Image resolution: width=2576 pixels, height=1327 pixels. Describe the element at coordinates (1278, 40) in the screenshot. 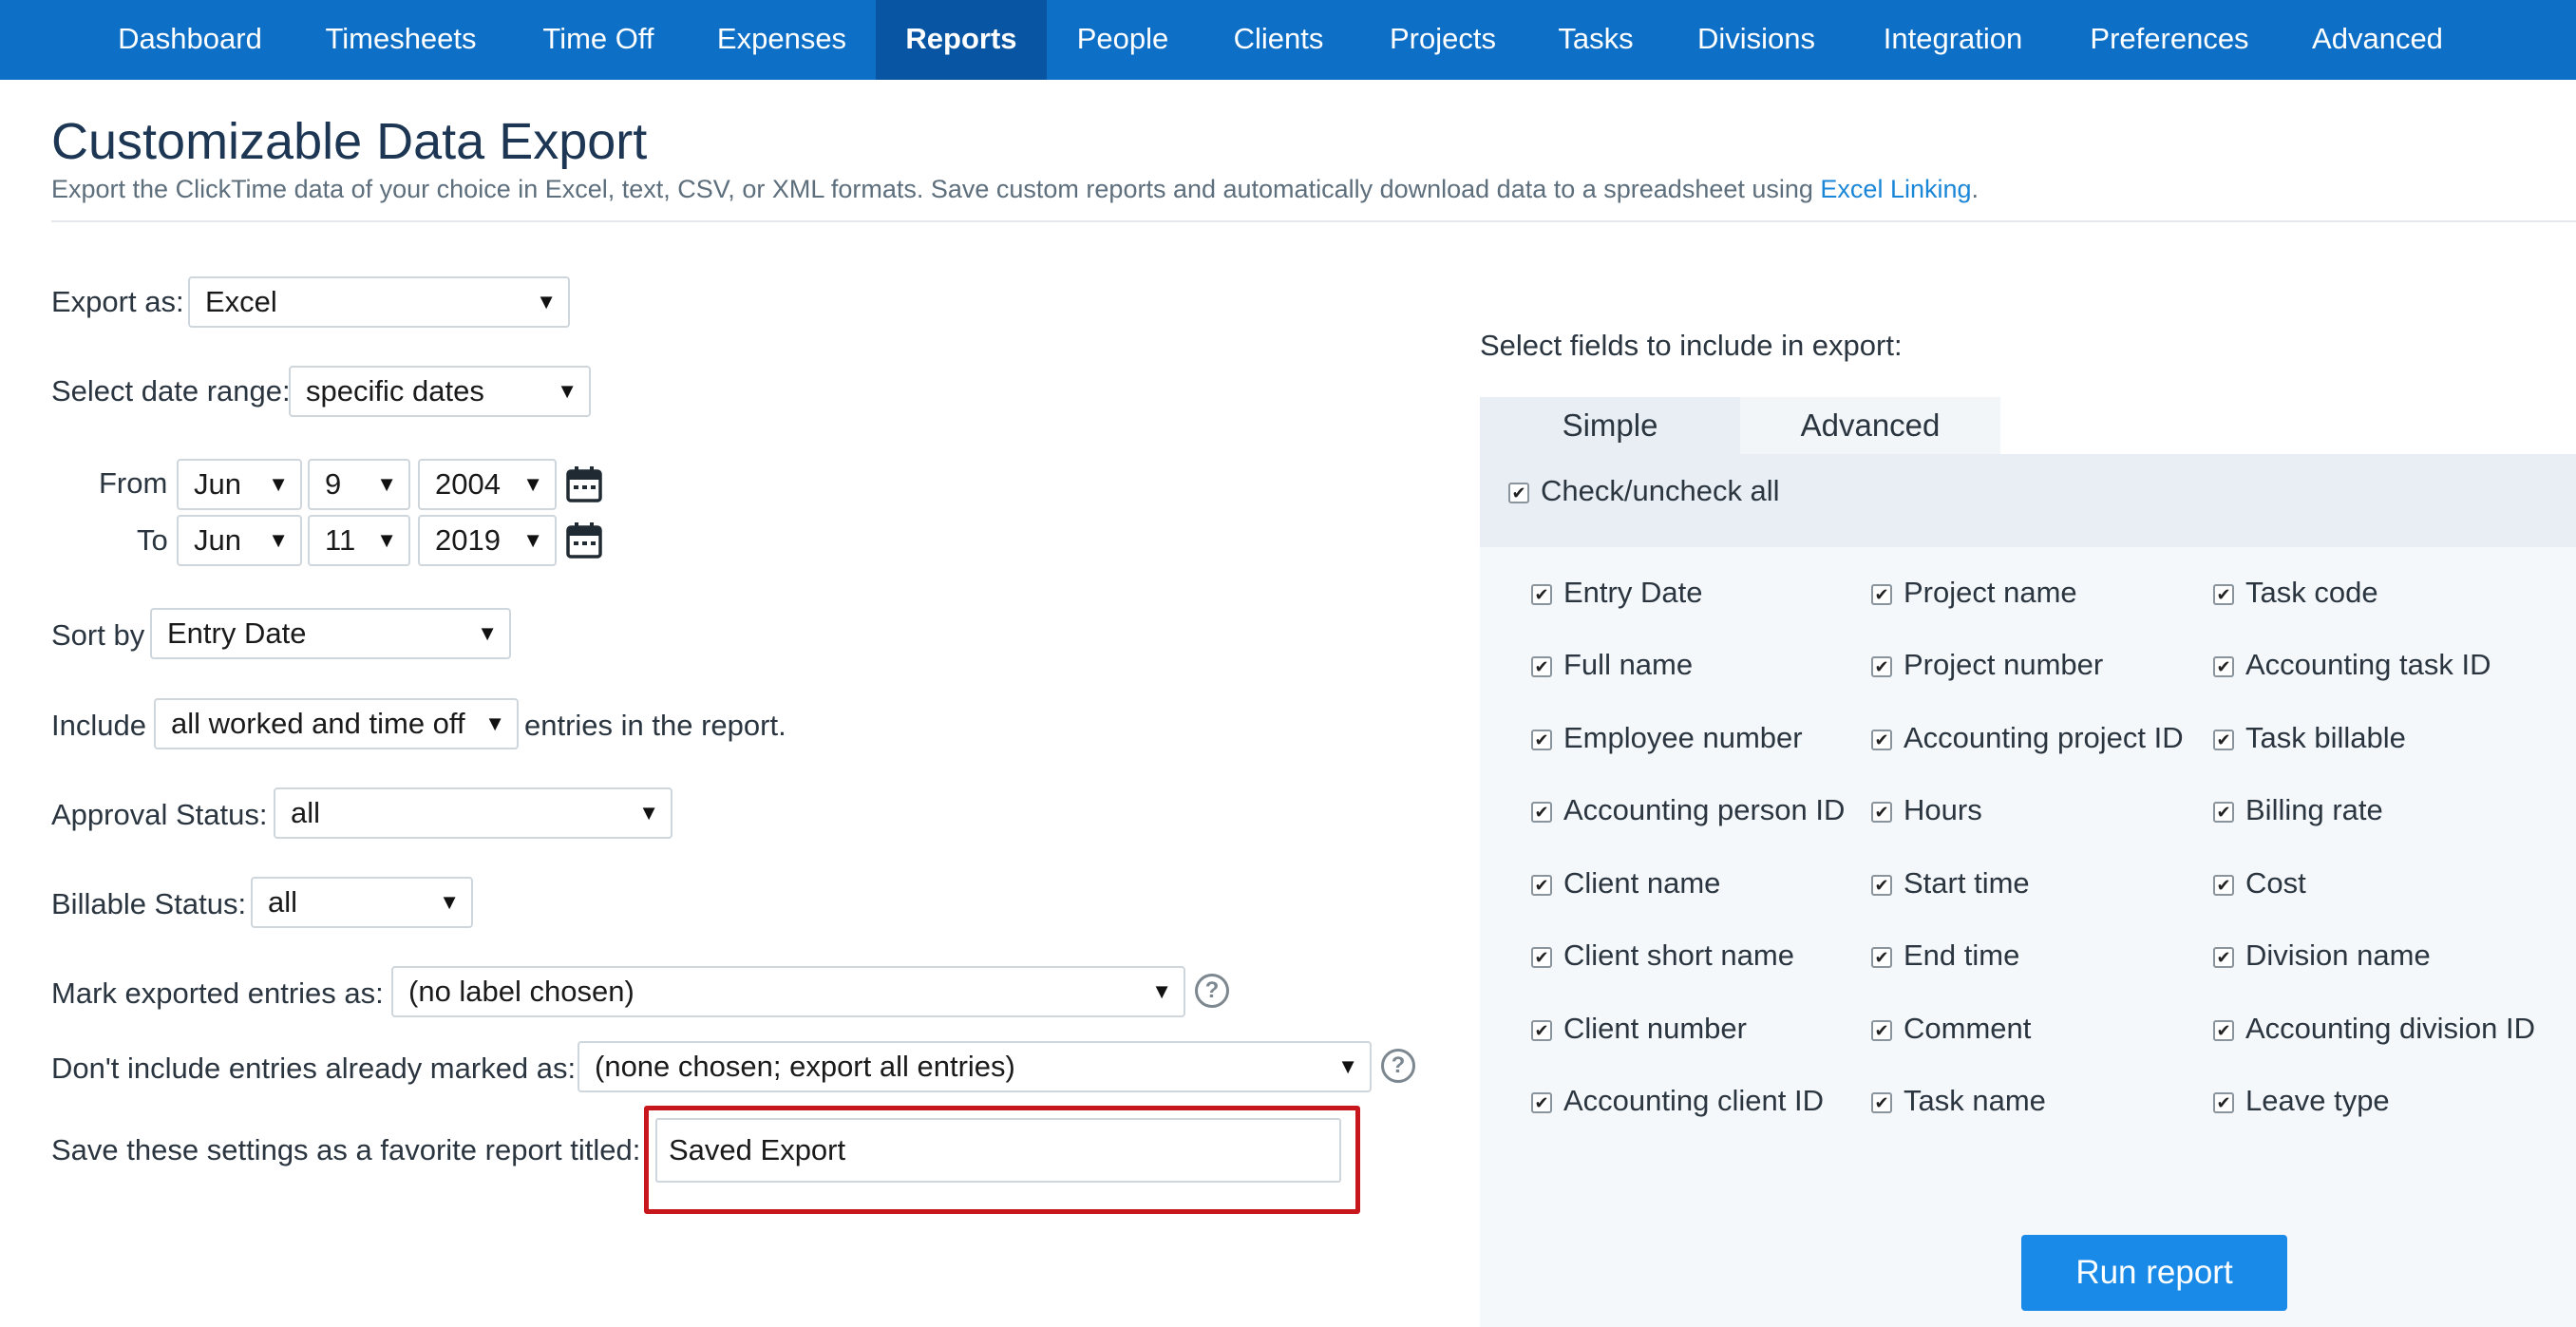

I see `nav-clients: Clients` at that location.